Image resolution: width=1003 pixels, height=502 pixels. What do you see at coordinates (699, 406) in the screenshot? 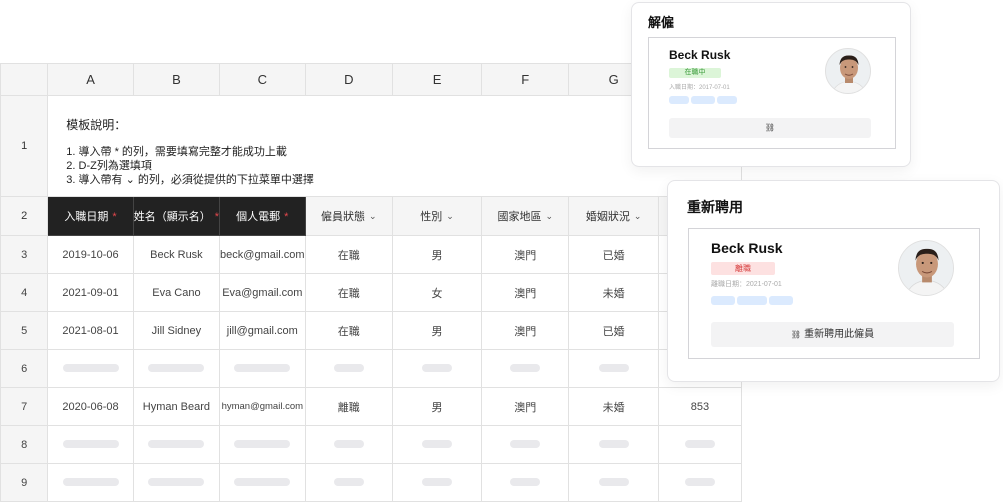
I see `cell-extra: 853` at bounding box center [699, 406].